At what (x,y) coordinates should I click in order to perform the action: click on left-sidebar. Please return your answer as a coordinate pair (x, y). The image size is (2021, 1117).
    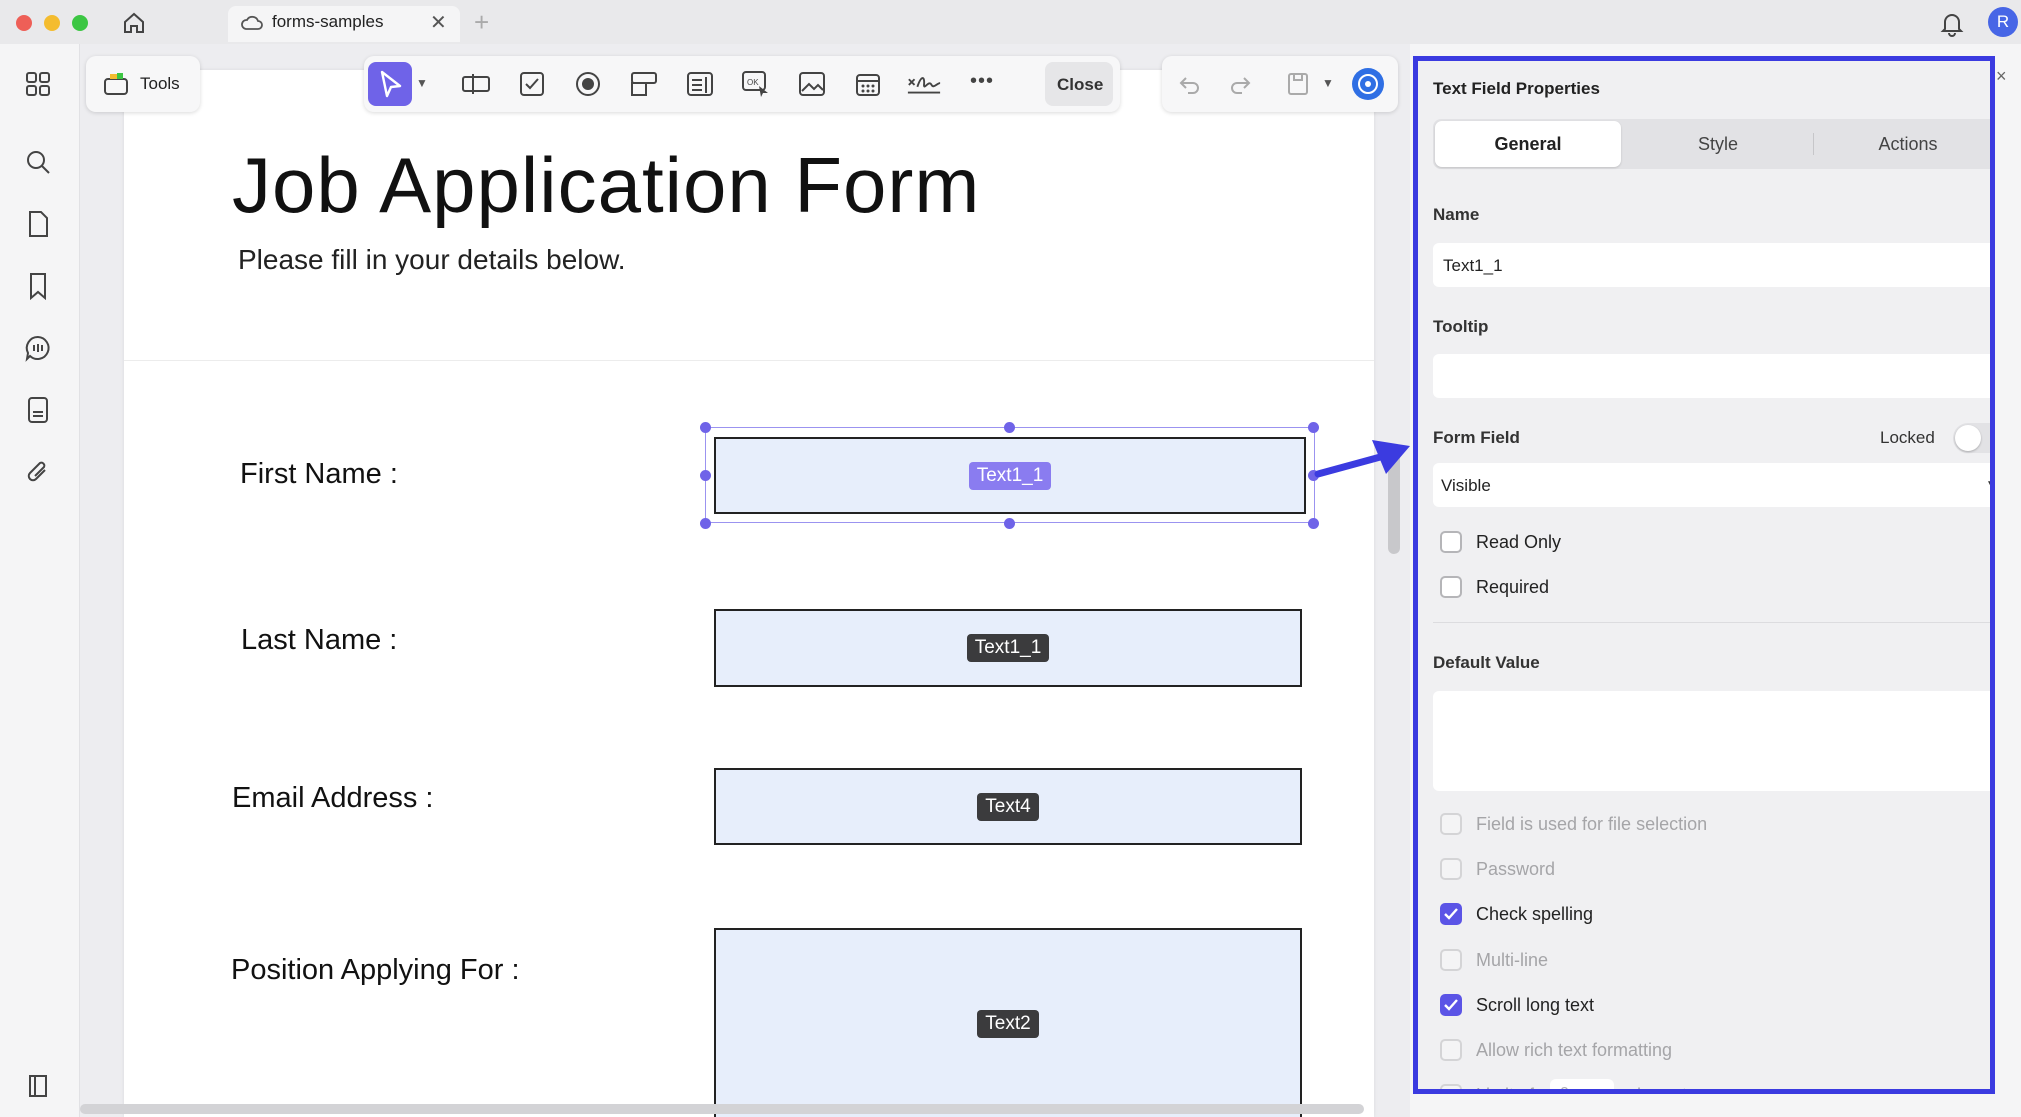
    Looking at the image, I should click on (40, 580).